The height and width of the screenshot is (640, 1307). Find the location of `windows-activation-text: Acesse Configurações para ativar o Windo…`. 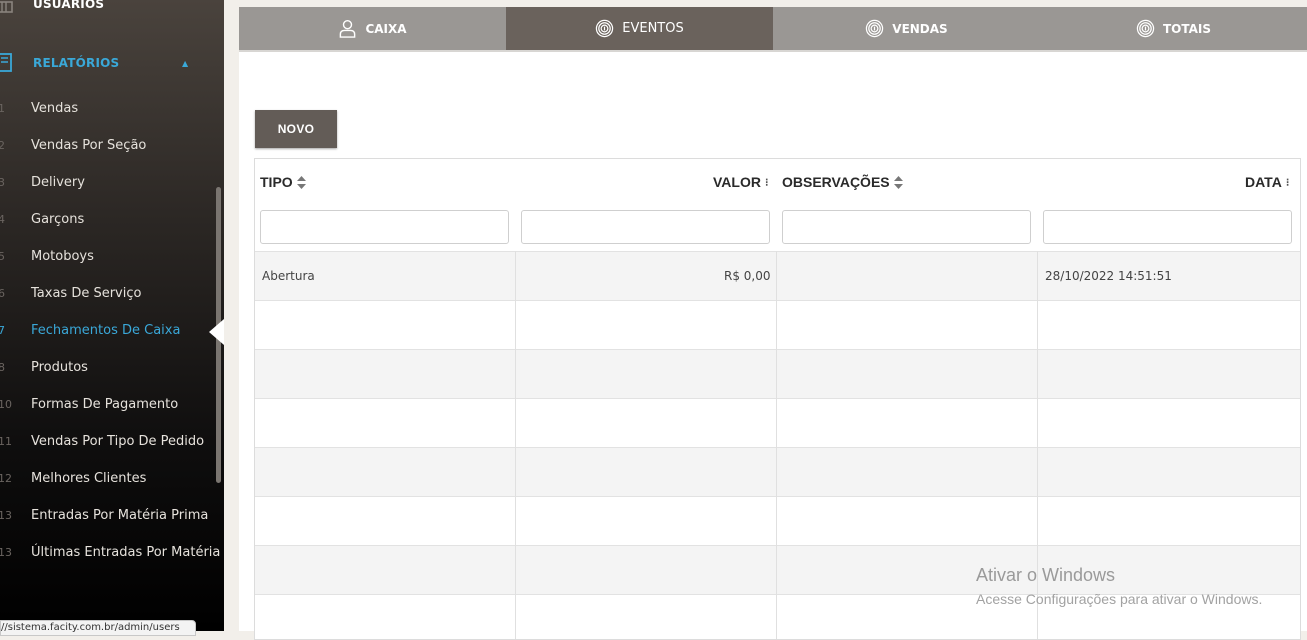

windows-activation-text: Acesse Configurações para ativar o Windo… is located at coordinates (1119, 599).